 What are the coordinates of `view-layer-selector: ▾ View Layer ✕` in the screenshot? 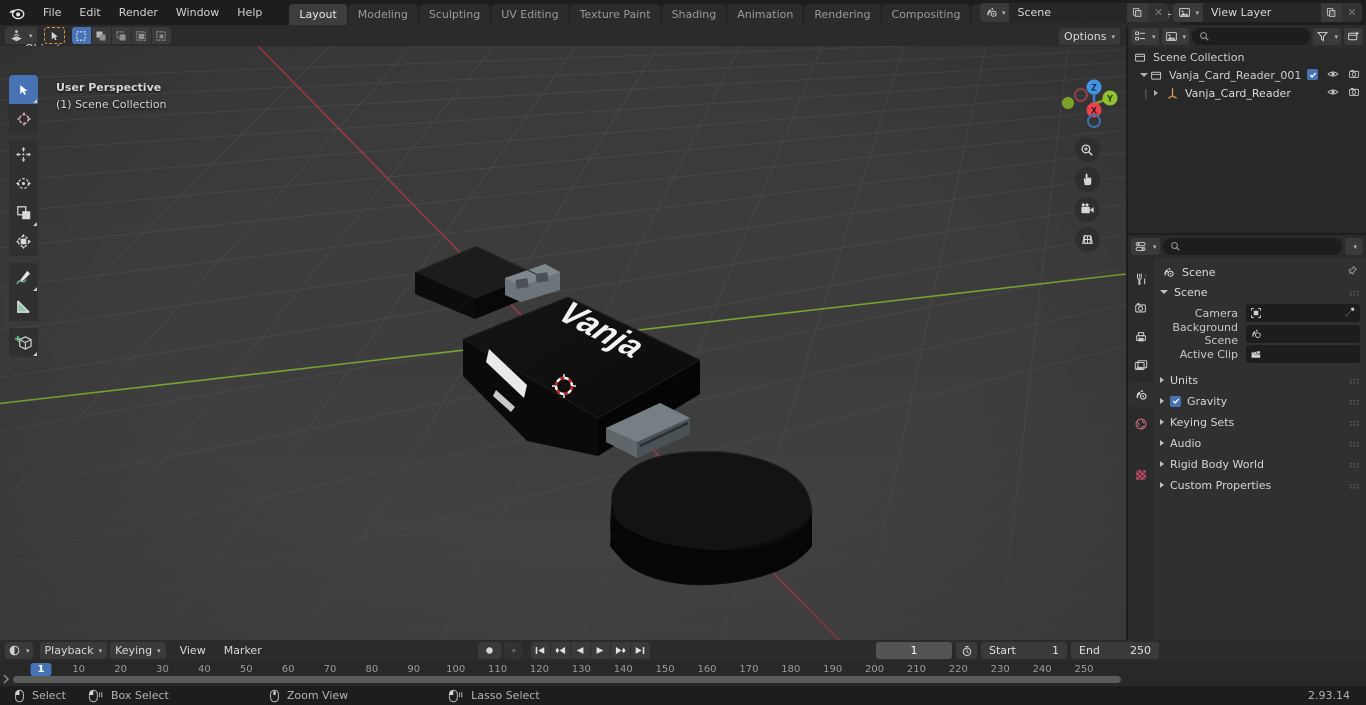 It's located at (1267, 12).